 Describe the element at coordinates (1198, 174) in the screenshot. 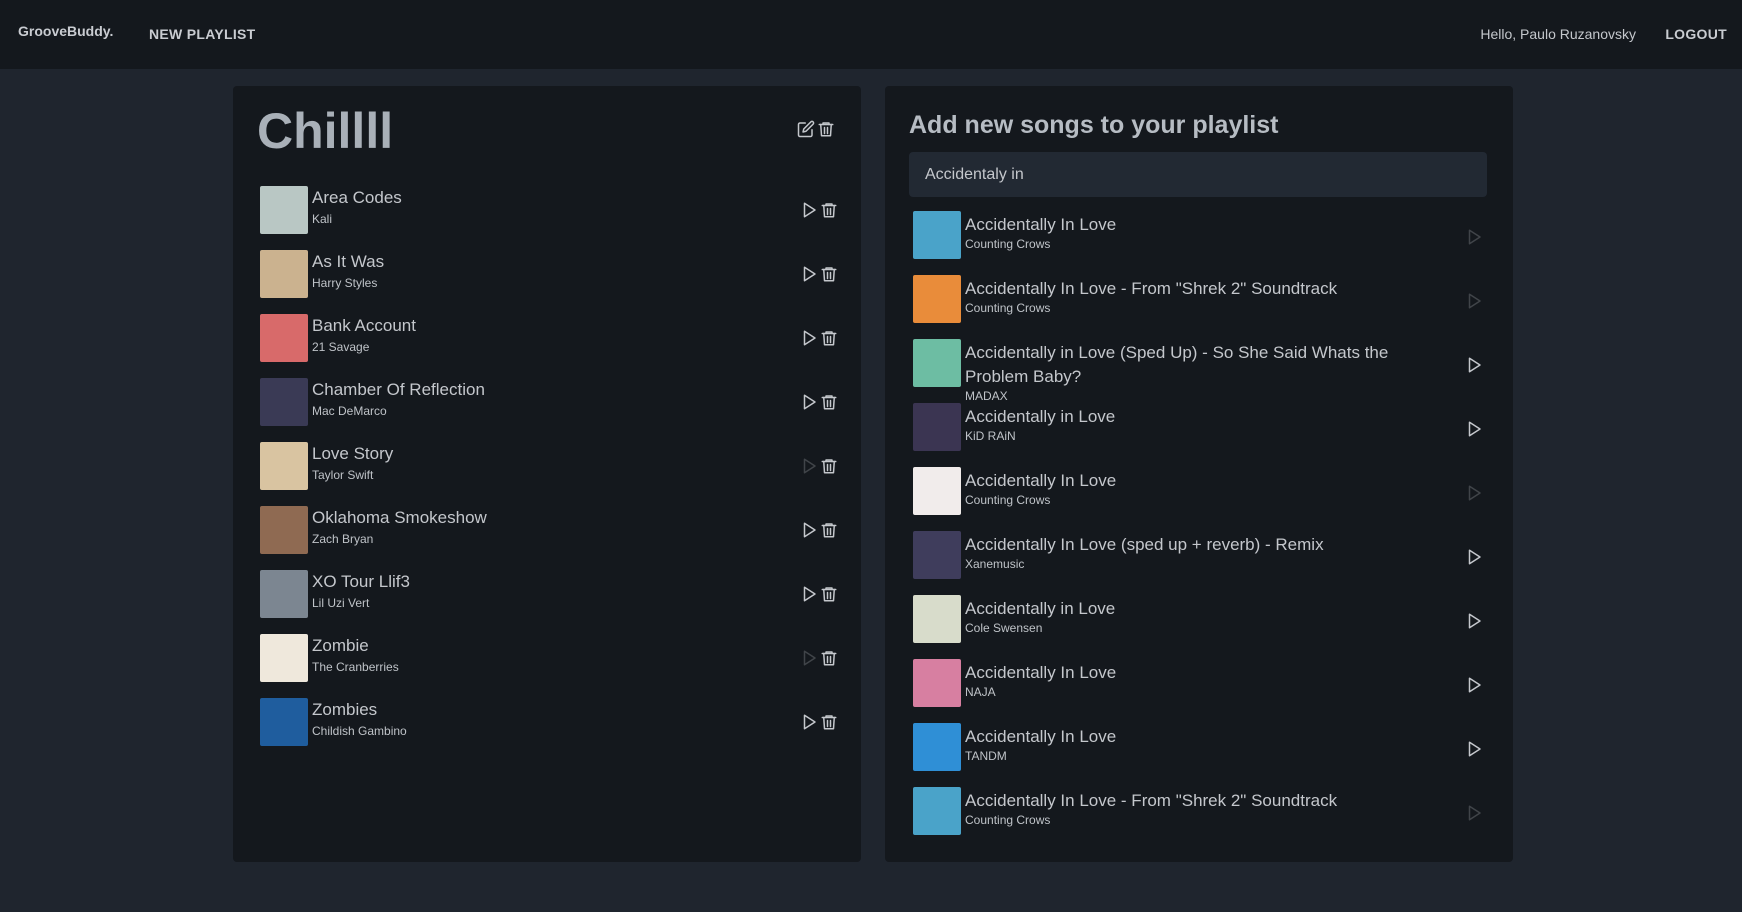

I see `song-search-input` at that location.